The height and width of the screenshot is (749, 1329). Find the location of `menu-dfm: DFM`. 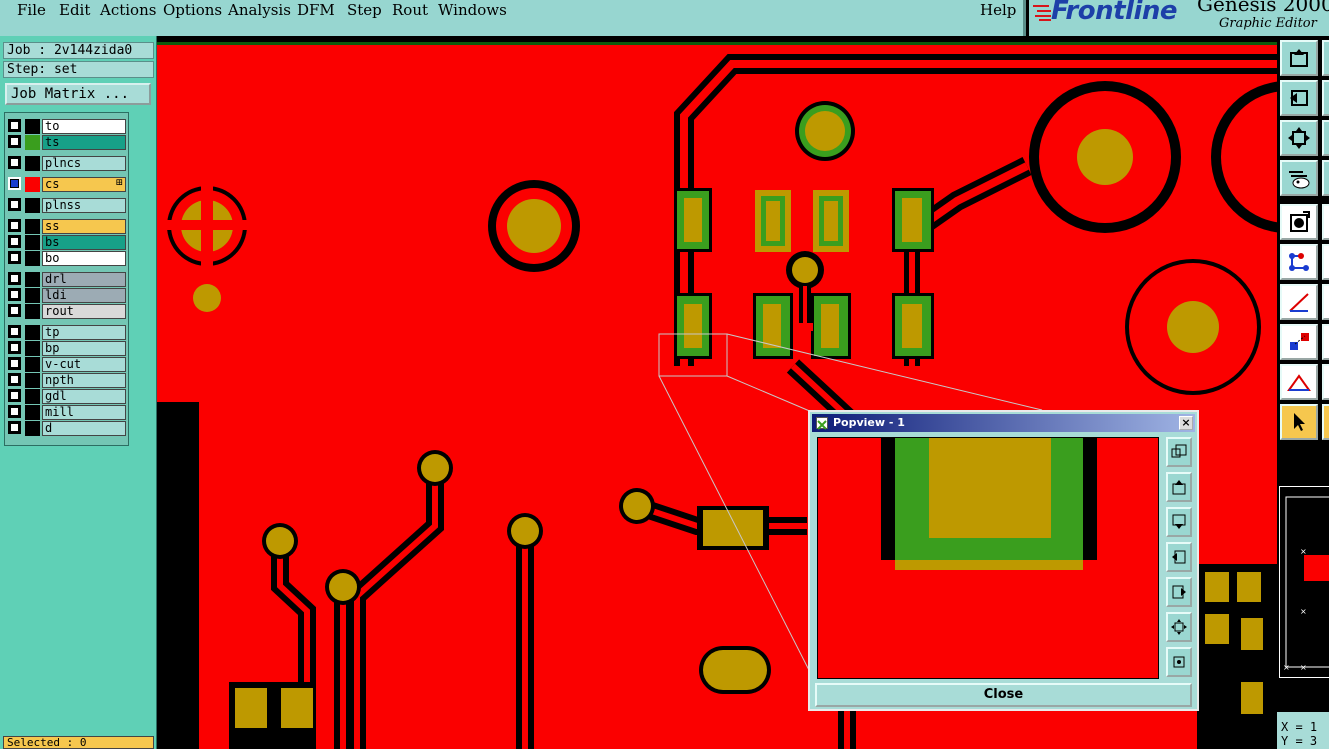

menu-dfm: DFM is located at coordinates (316, 10).